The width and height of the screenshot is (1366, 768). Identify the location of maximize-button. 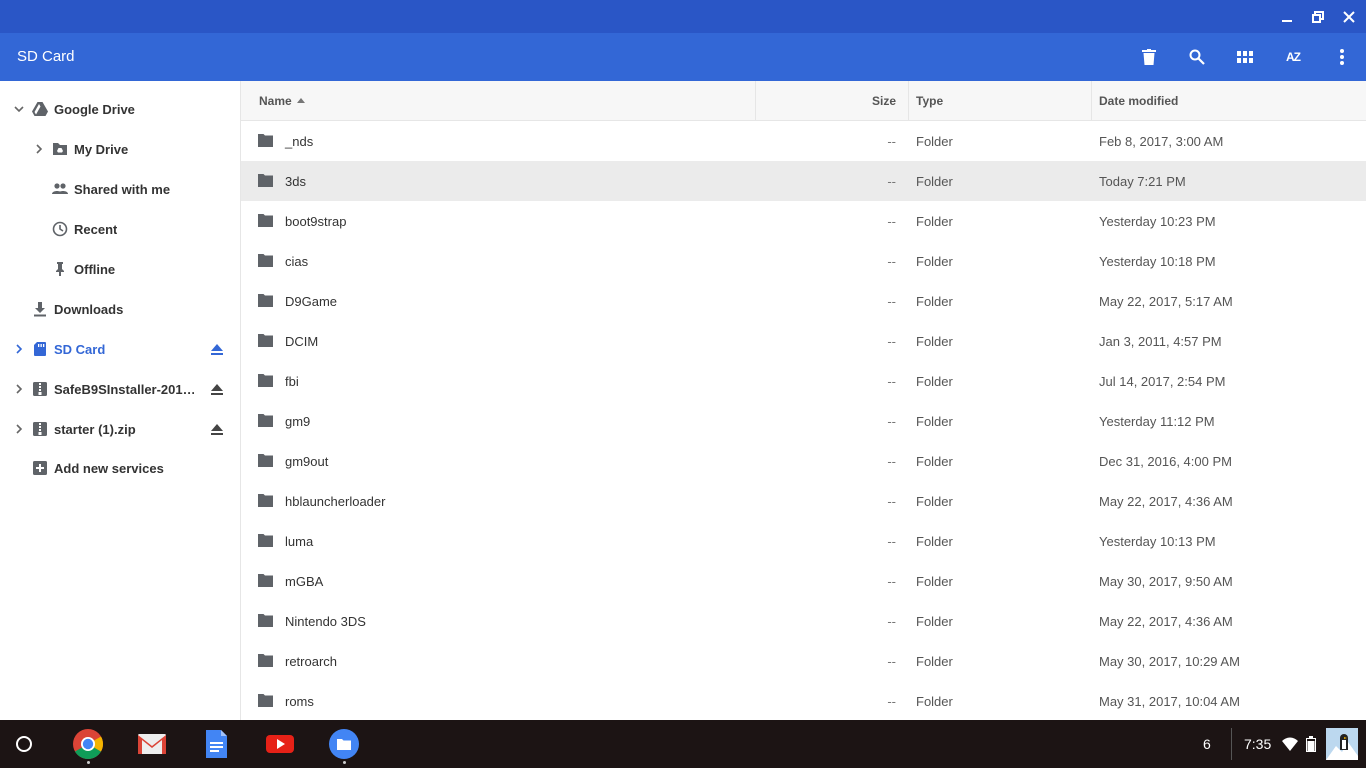
(1318, 17).